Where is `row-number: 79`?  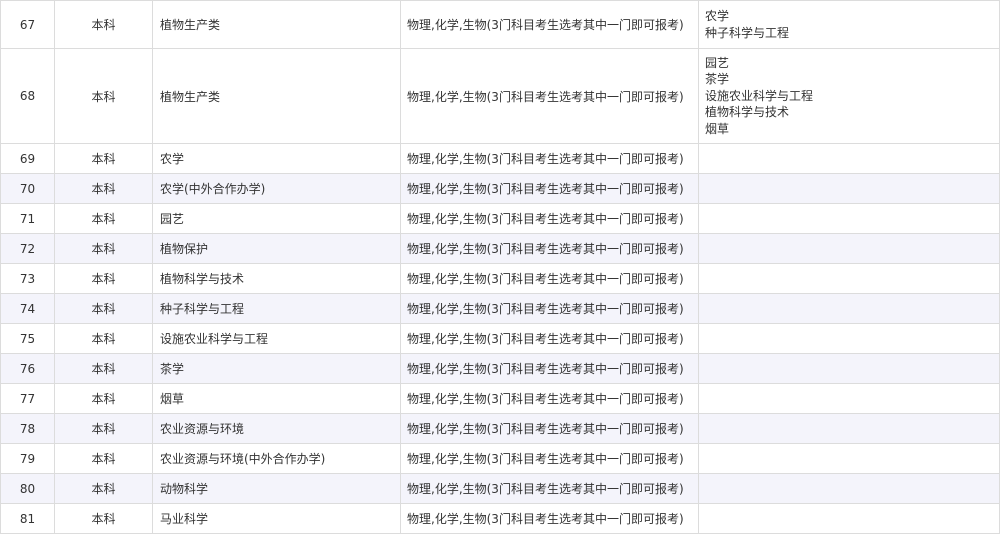 row-number: 79 is located at coordinates (27, 458).